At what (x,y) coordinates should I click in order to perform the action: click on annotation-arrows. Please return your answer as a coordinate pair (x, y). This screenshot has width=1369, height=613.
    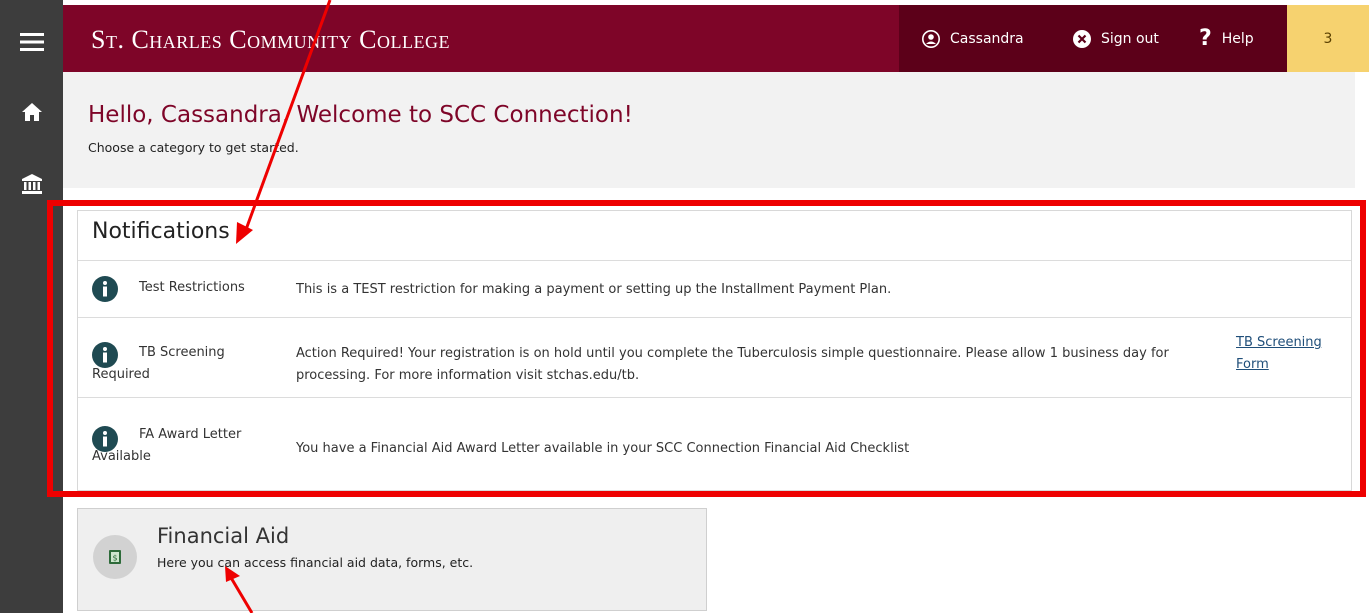
    Looking at the image, I should click on (278, 306).